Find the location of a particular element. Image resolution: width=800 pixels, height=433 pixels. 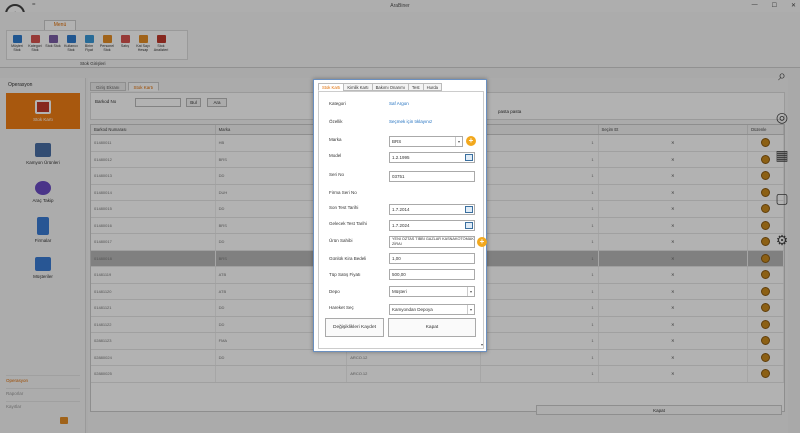

save-changes-button: Değişiklikleri Kaydet is located at coordinates (354, 327).